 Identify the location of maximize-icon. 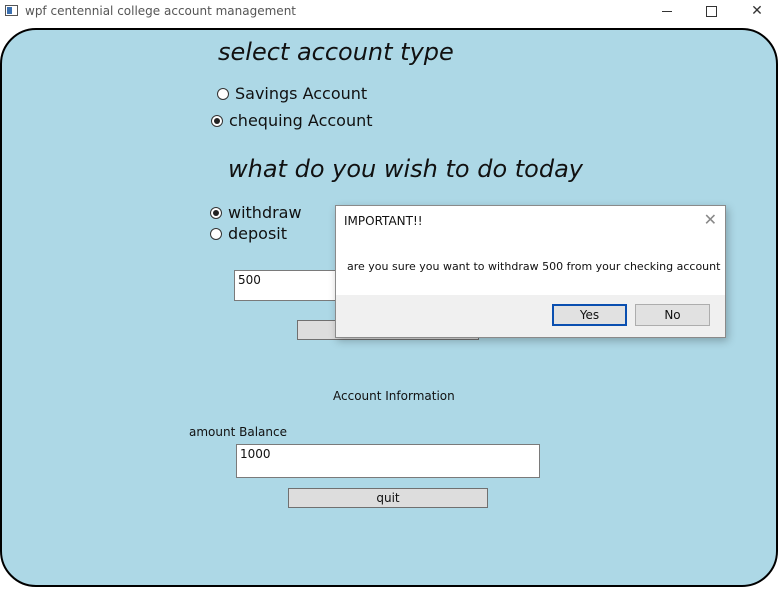
(711, 11).